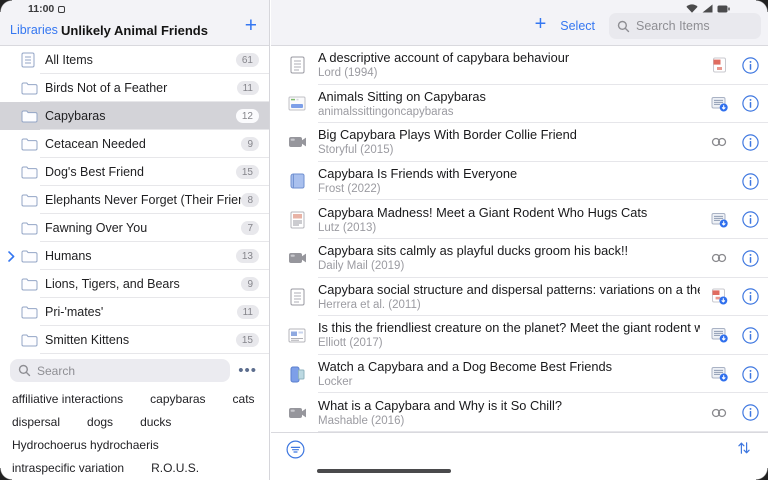 The image size is (768, 480). Describe the element at coordinates (719, 296) in the screenshot. I see `pdf-download-icon` at that location.